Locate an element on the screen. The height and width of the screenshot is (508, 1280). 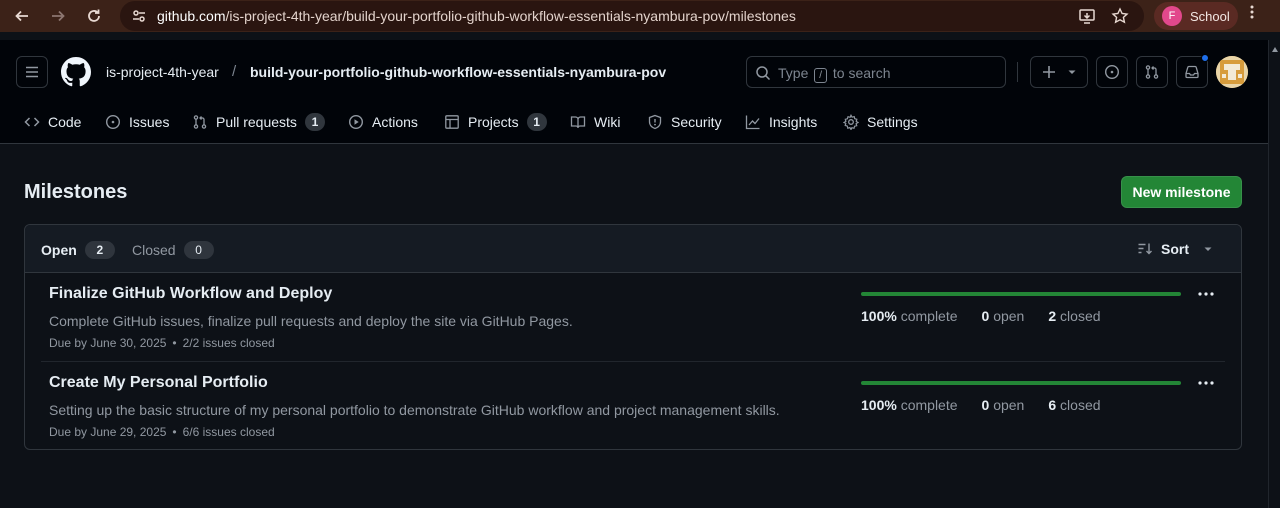
play-icon is located at coordinates (356, 122).